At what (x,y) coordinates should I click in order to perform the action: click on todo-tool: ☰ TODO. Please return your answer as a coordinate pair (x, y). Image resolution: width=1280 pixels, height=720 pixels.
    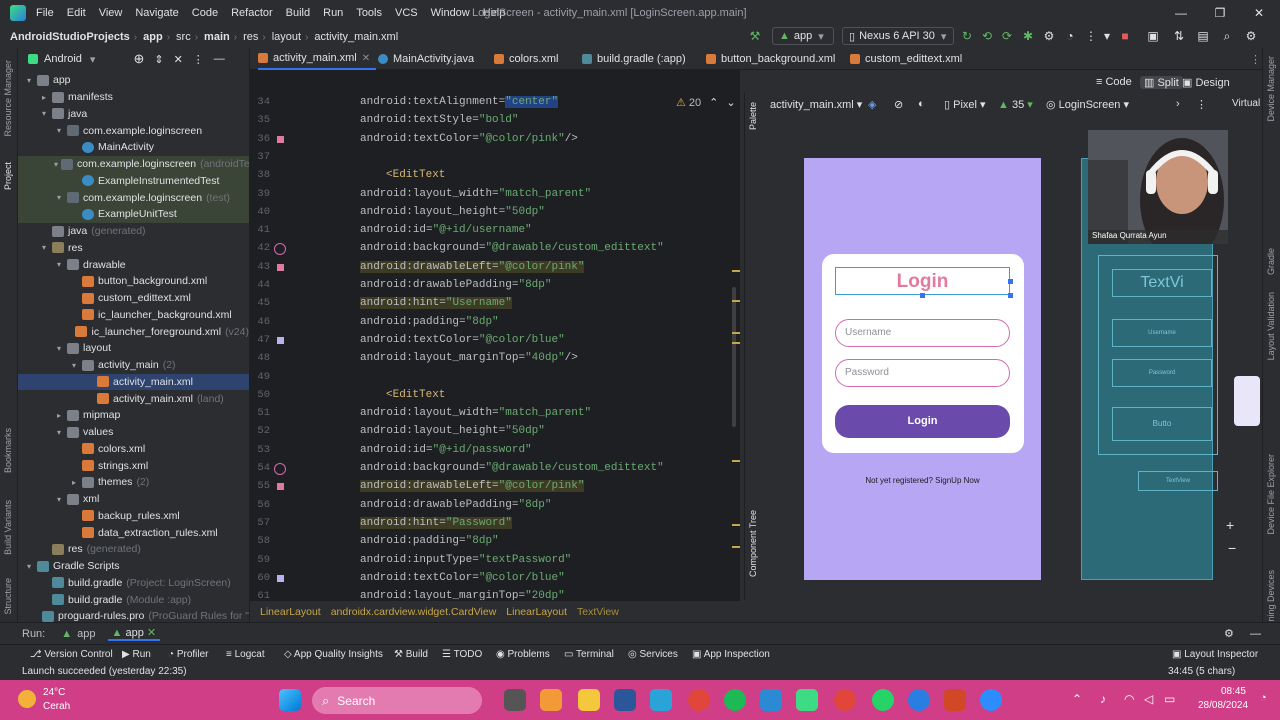
    Looking at the image, I should click on (462, 654).